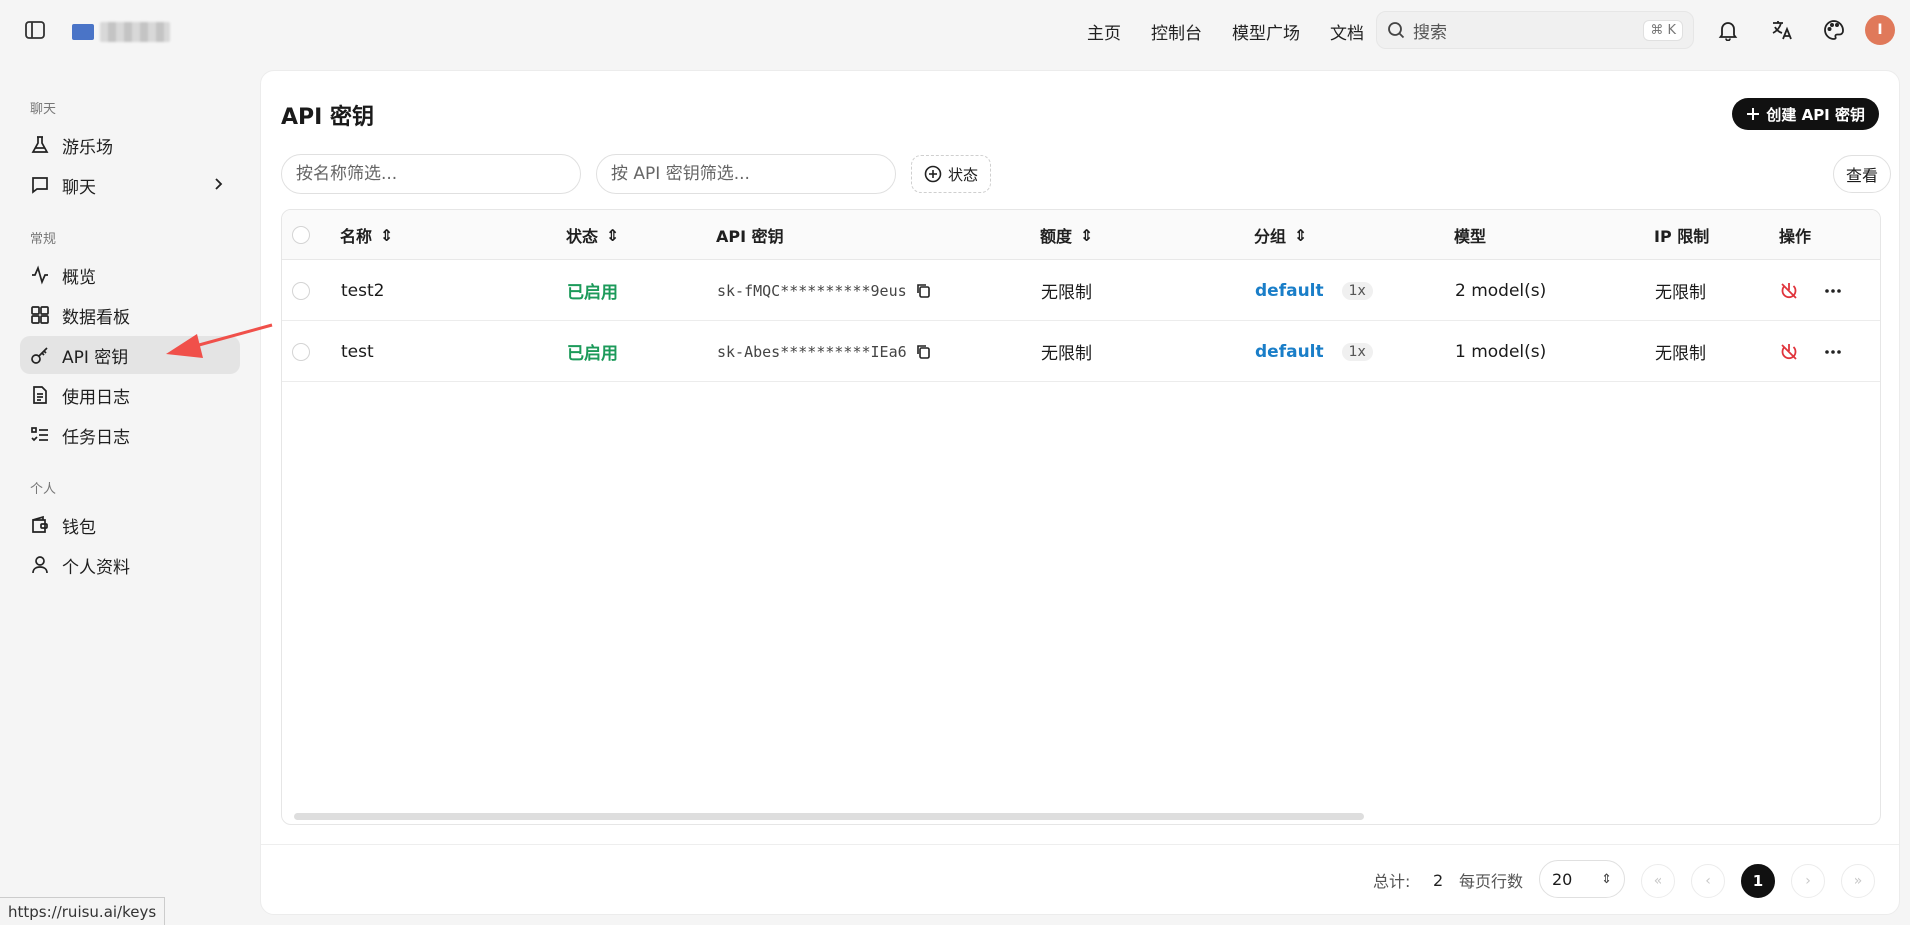 The width and height of the screenshot is (1910, 925). I want to click on user-icon, so click(40, 565).